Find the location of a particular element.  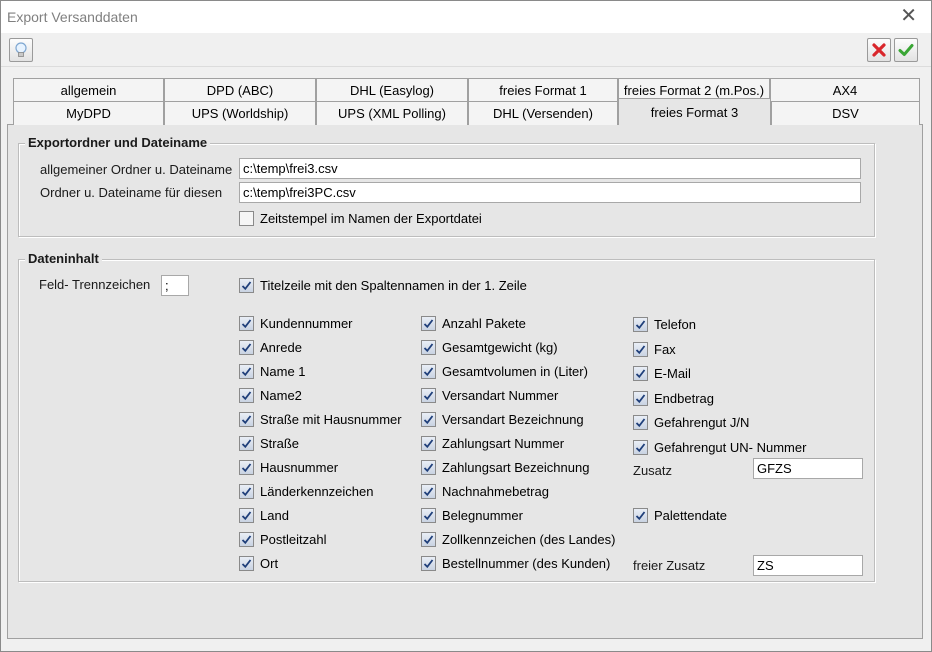

tab-freies-format-1: freies Format 1 is located at coordinates (543, 90).